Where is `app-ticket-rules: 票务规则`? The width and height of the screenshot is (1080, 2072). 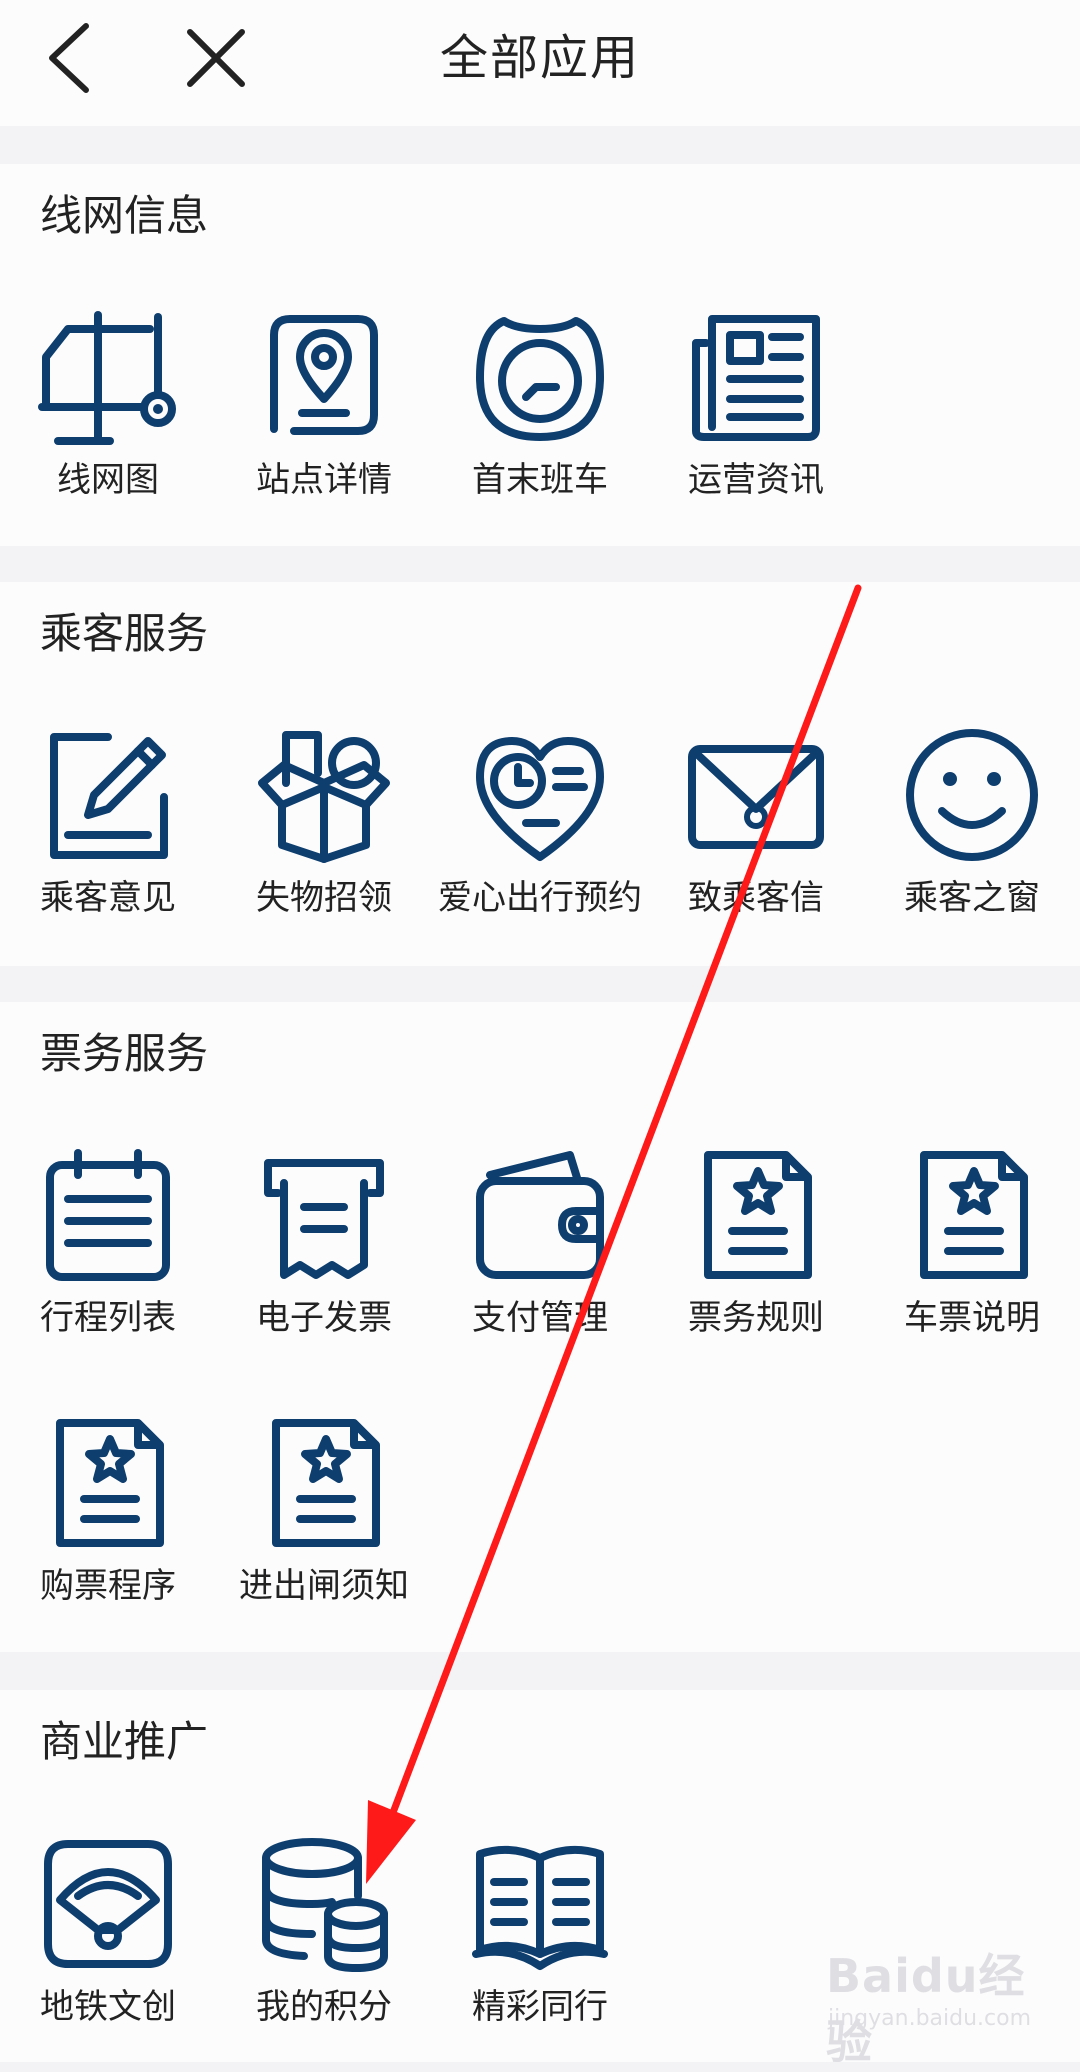
app-ticket-rules: 票务规则 is located at coordinates (756, 1260).